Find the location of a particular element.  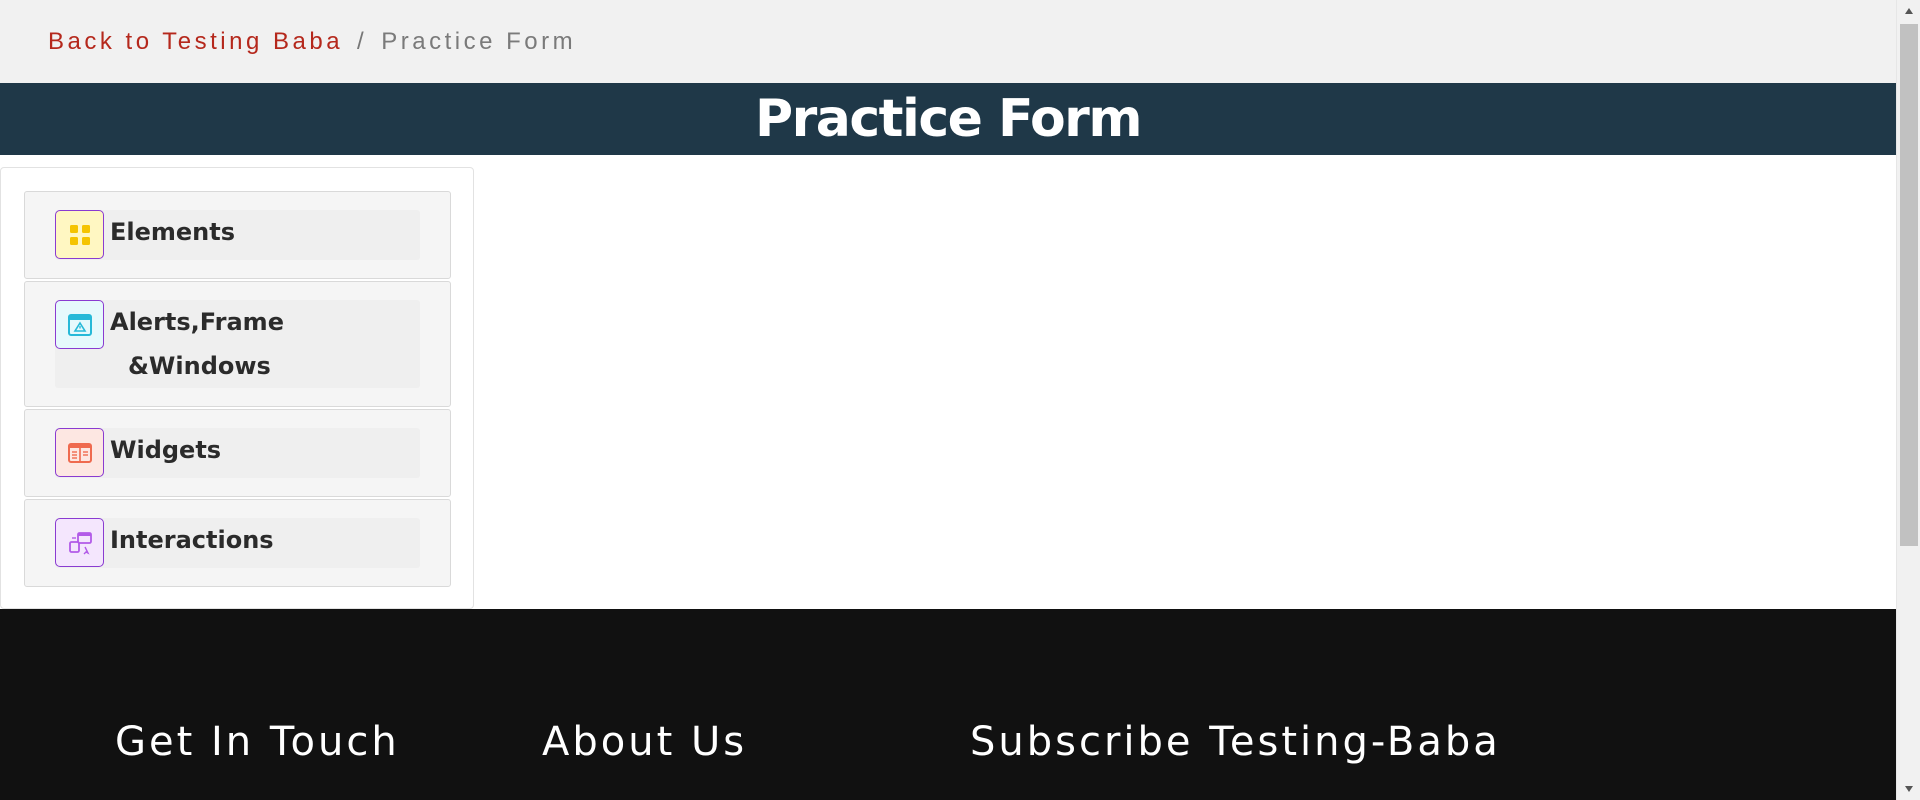

sidebar-item-alerts-frame-windows: Alerts,Frame &Windows is located at coordinates (237, 344).